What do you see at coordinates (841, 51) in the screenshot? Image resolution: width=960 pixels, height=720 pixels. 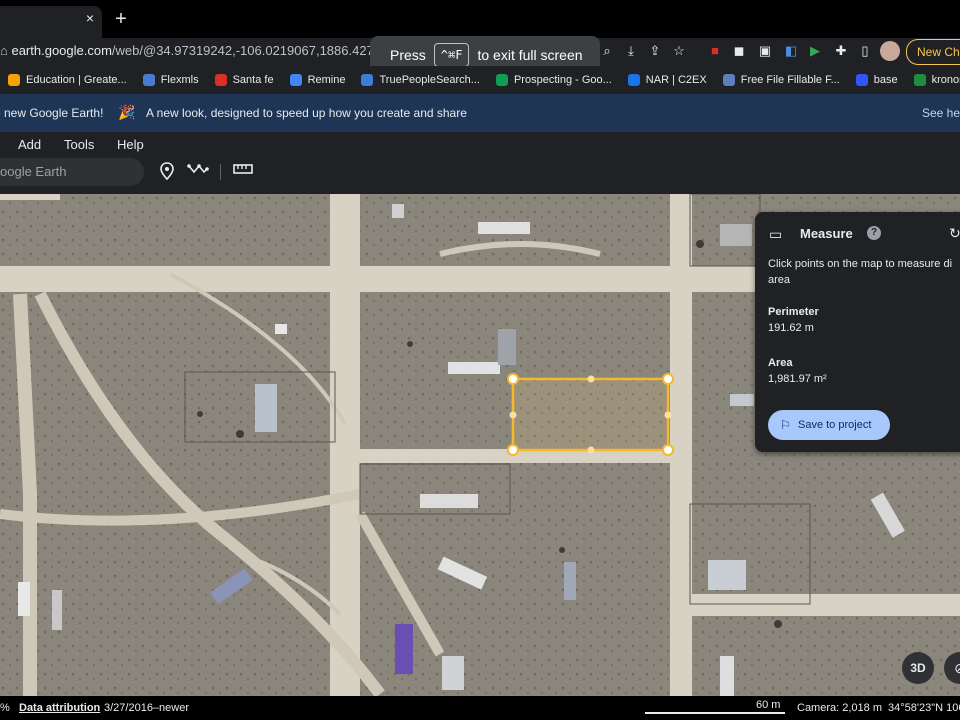 I see `puzzle-icon: ✚` at bounding box center [841, 51].